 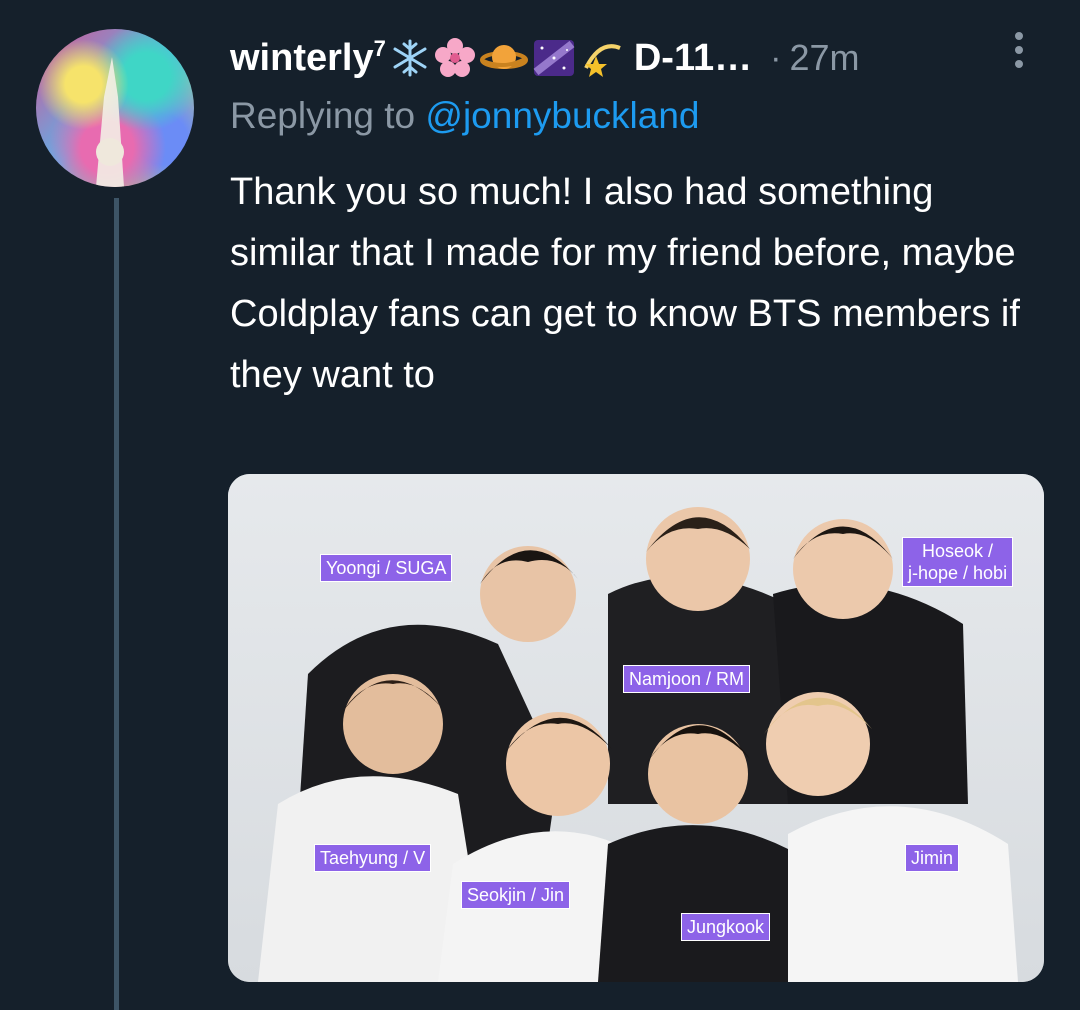 I want to click on reply-context: Replying to @jonnybuckland, so click(x=465, y=116).